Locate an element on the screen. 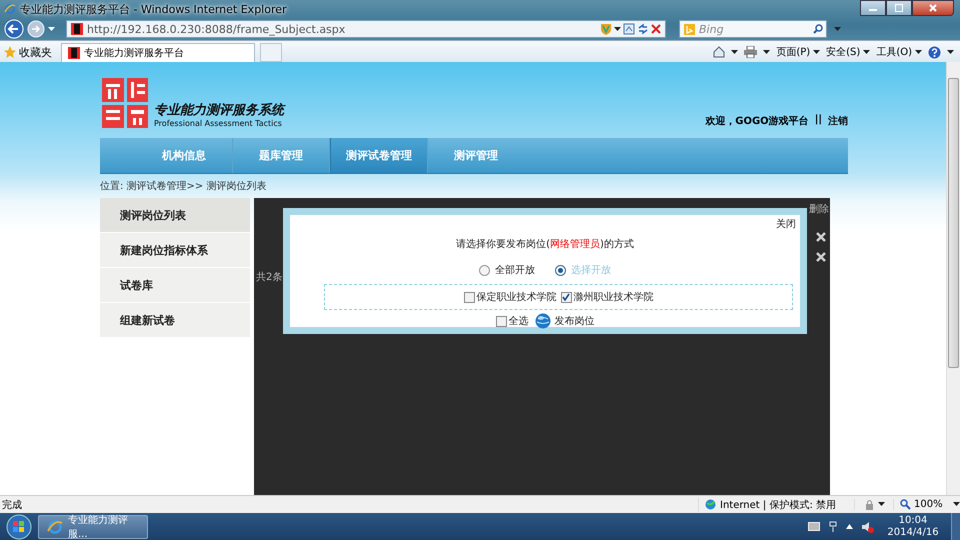 The image size is (960, 540). up-arrow-icon is located at coordinates (849, 526).